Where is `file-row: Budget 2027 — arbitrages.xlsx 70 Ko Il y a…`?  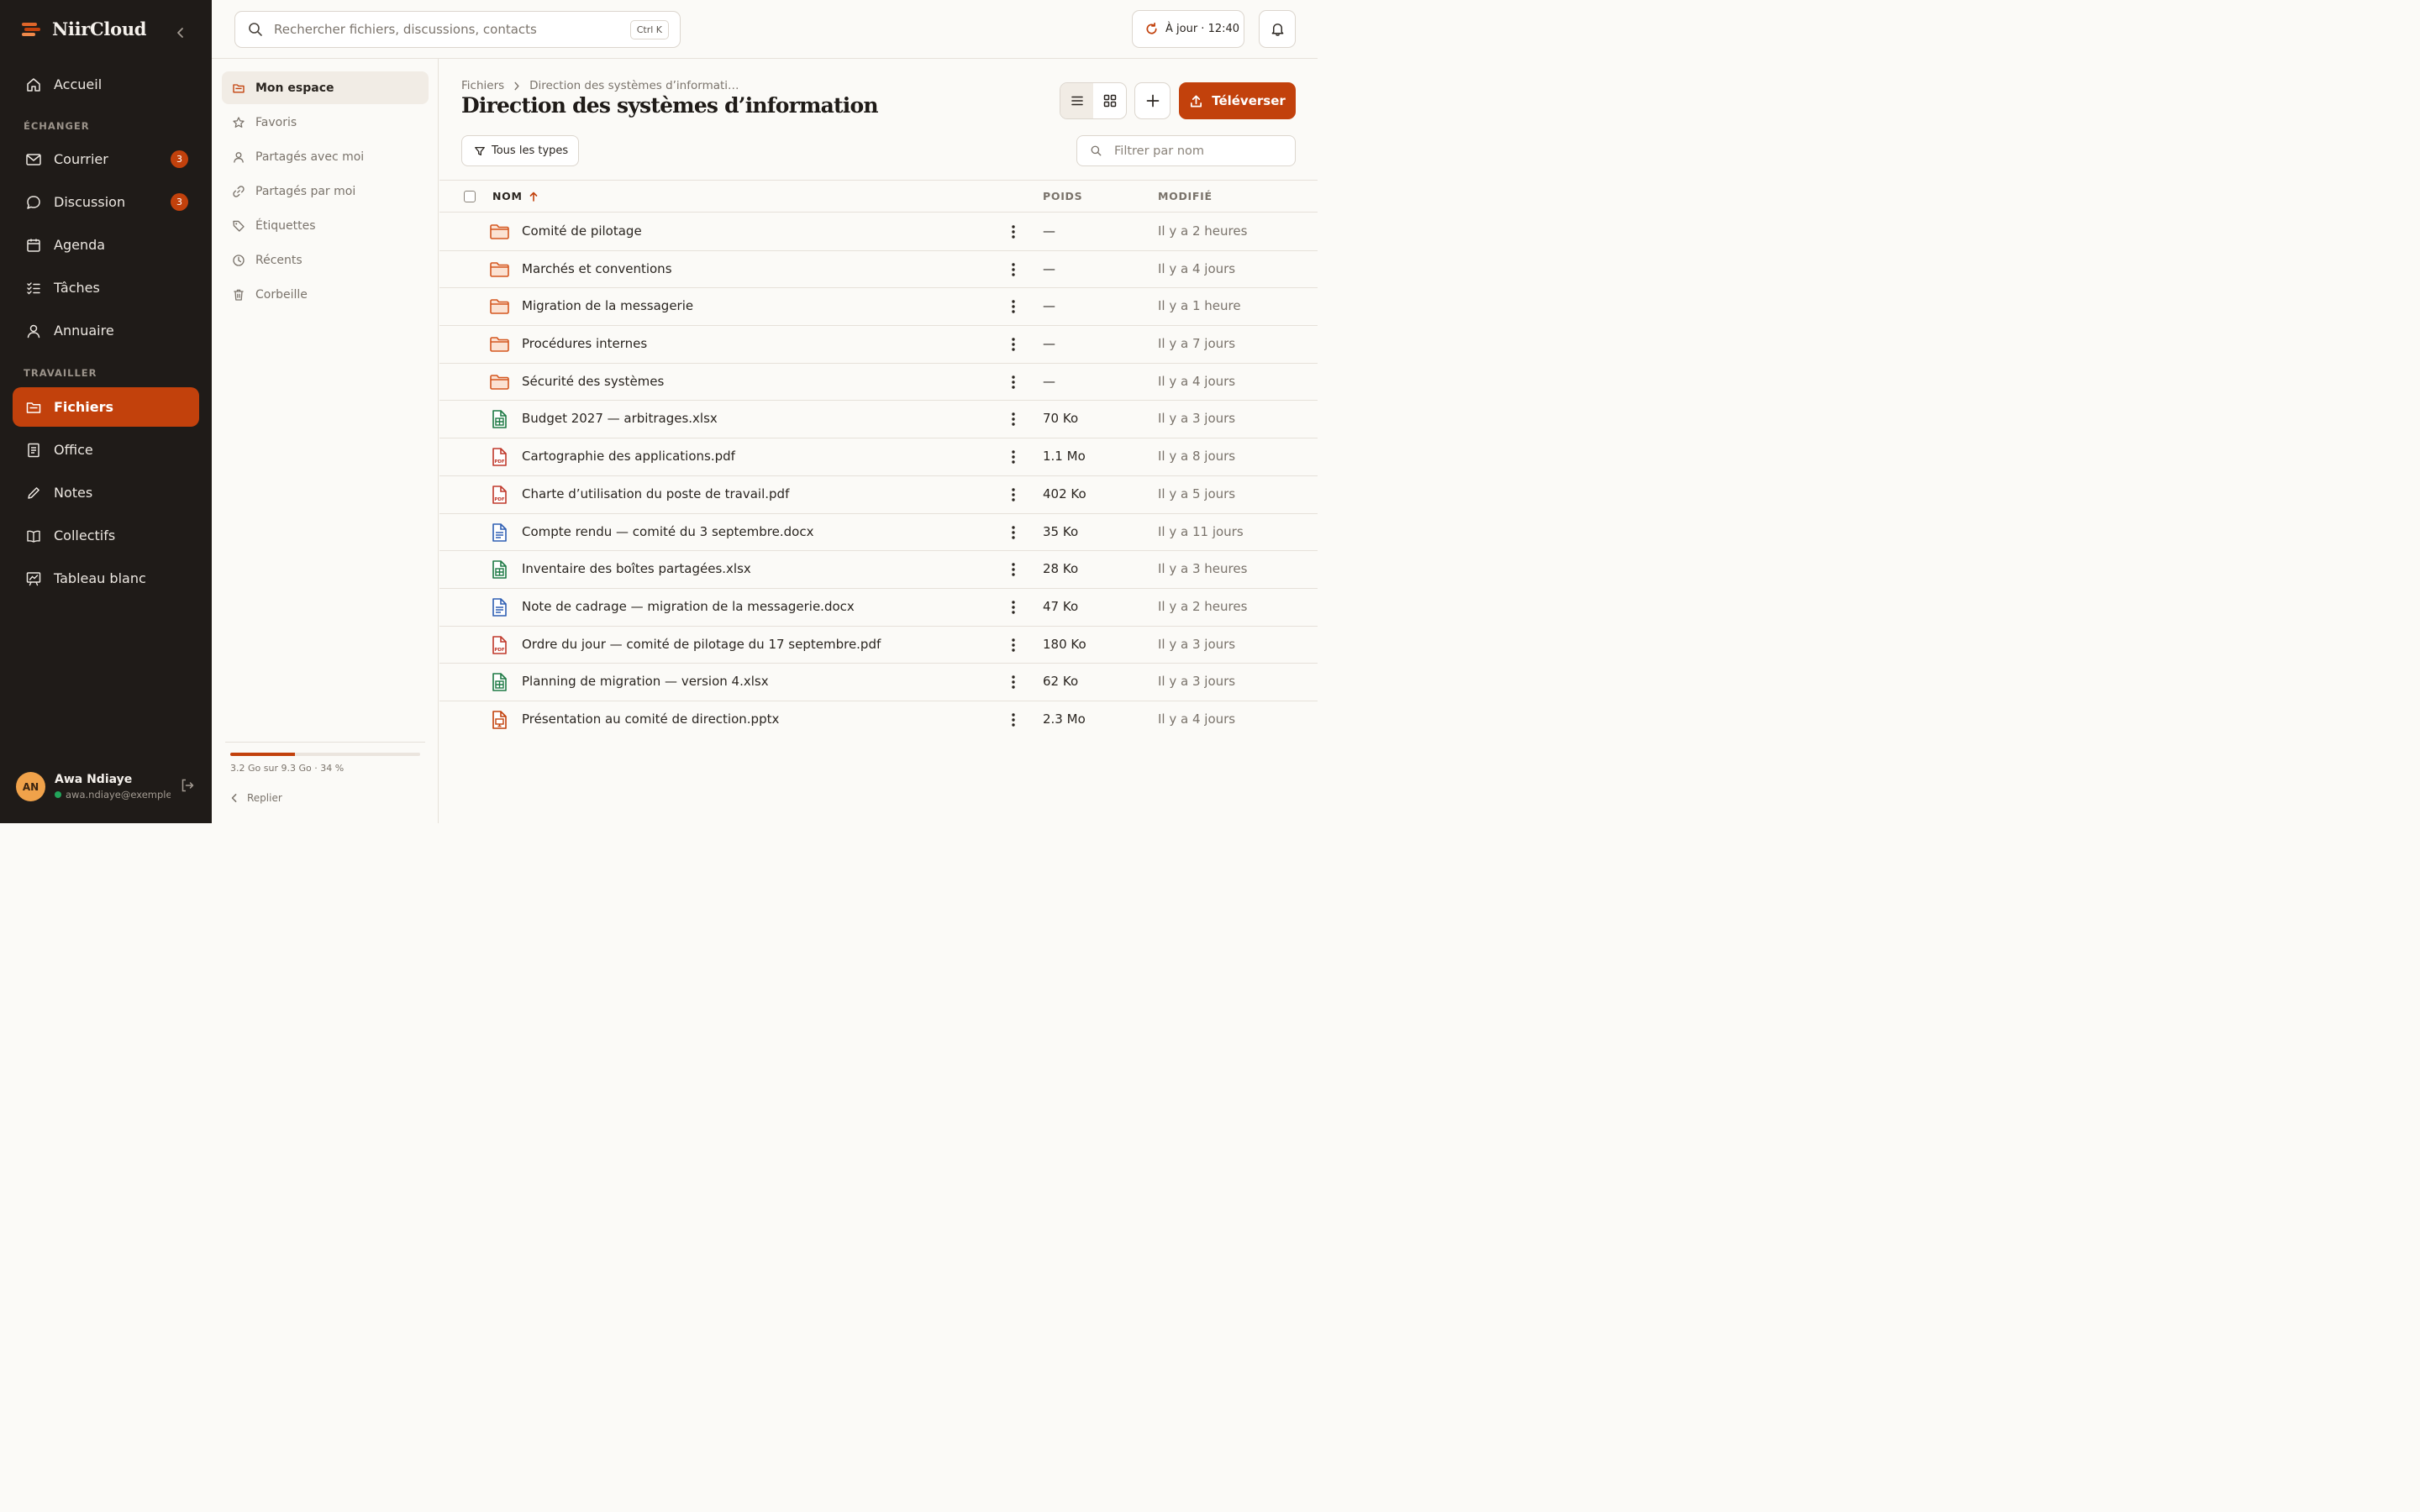
file-row: Budget 2027 — arbitrages.xlsx 70 Ko Il y a… is located at coordinates (878, 420).